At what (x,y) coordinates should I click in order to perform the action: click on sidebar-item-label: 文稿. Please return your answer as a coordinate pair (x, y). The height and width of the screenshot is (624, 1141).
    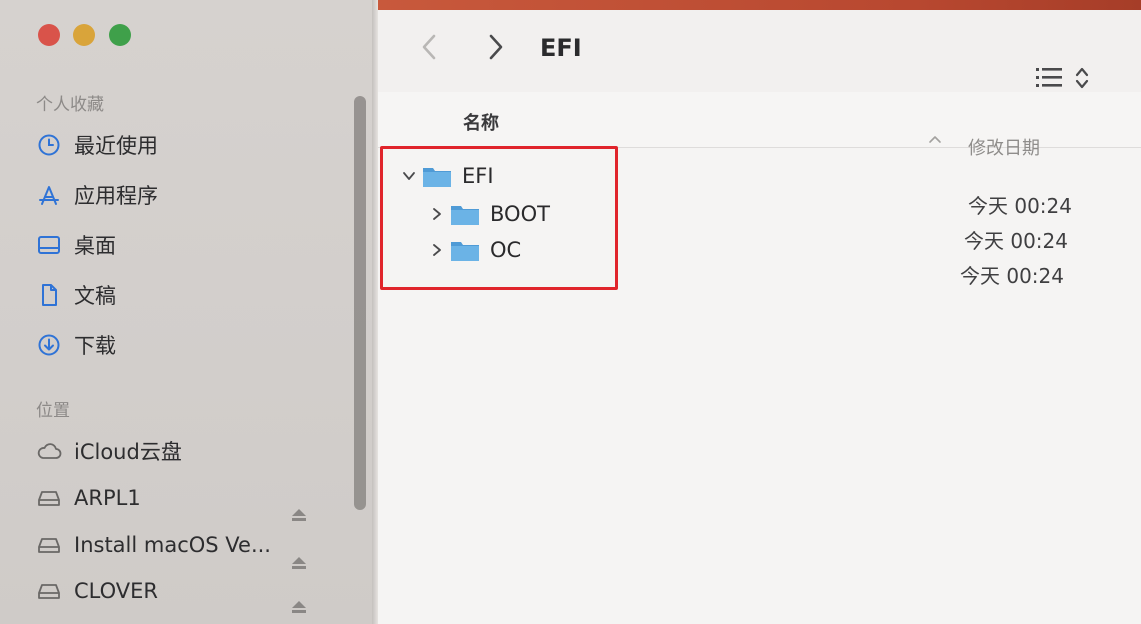
    Looking at the image, I should click on (95, 296).